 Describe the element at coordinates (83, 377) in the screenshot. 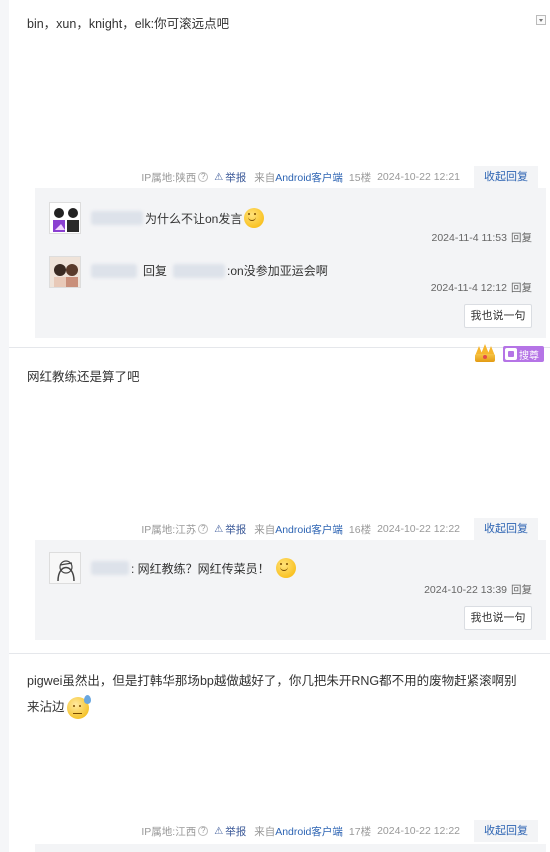

I see `post-content: 网红教练还是算了吧` at that location.